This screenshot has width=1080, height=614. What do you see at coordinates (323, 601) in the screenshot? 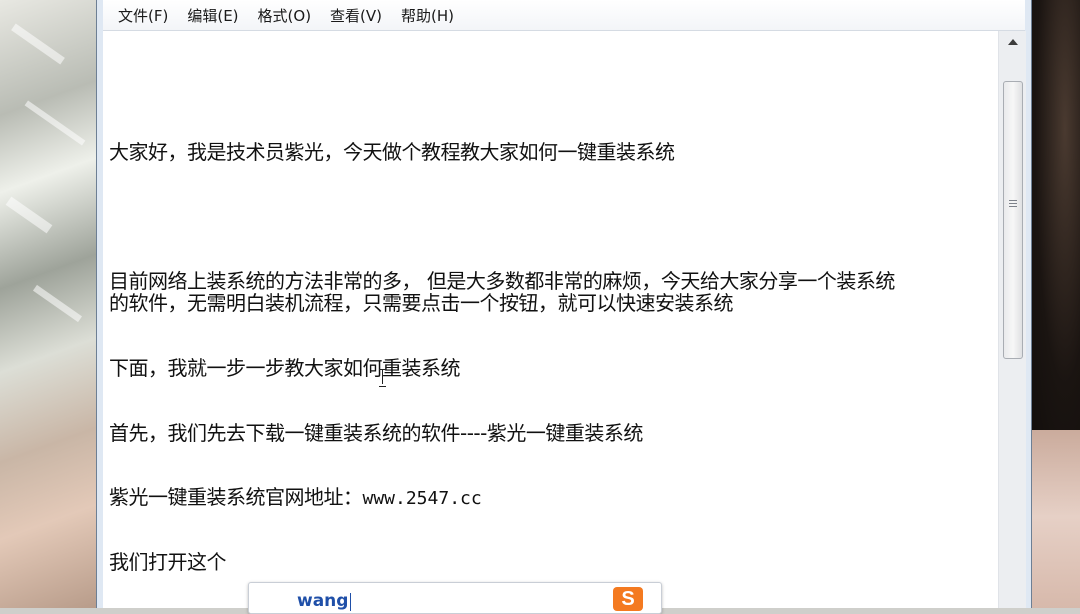
I see `ime-composition-text: wang` at bounding box center [323, 601].